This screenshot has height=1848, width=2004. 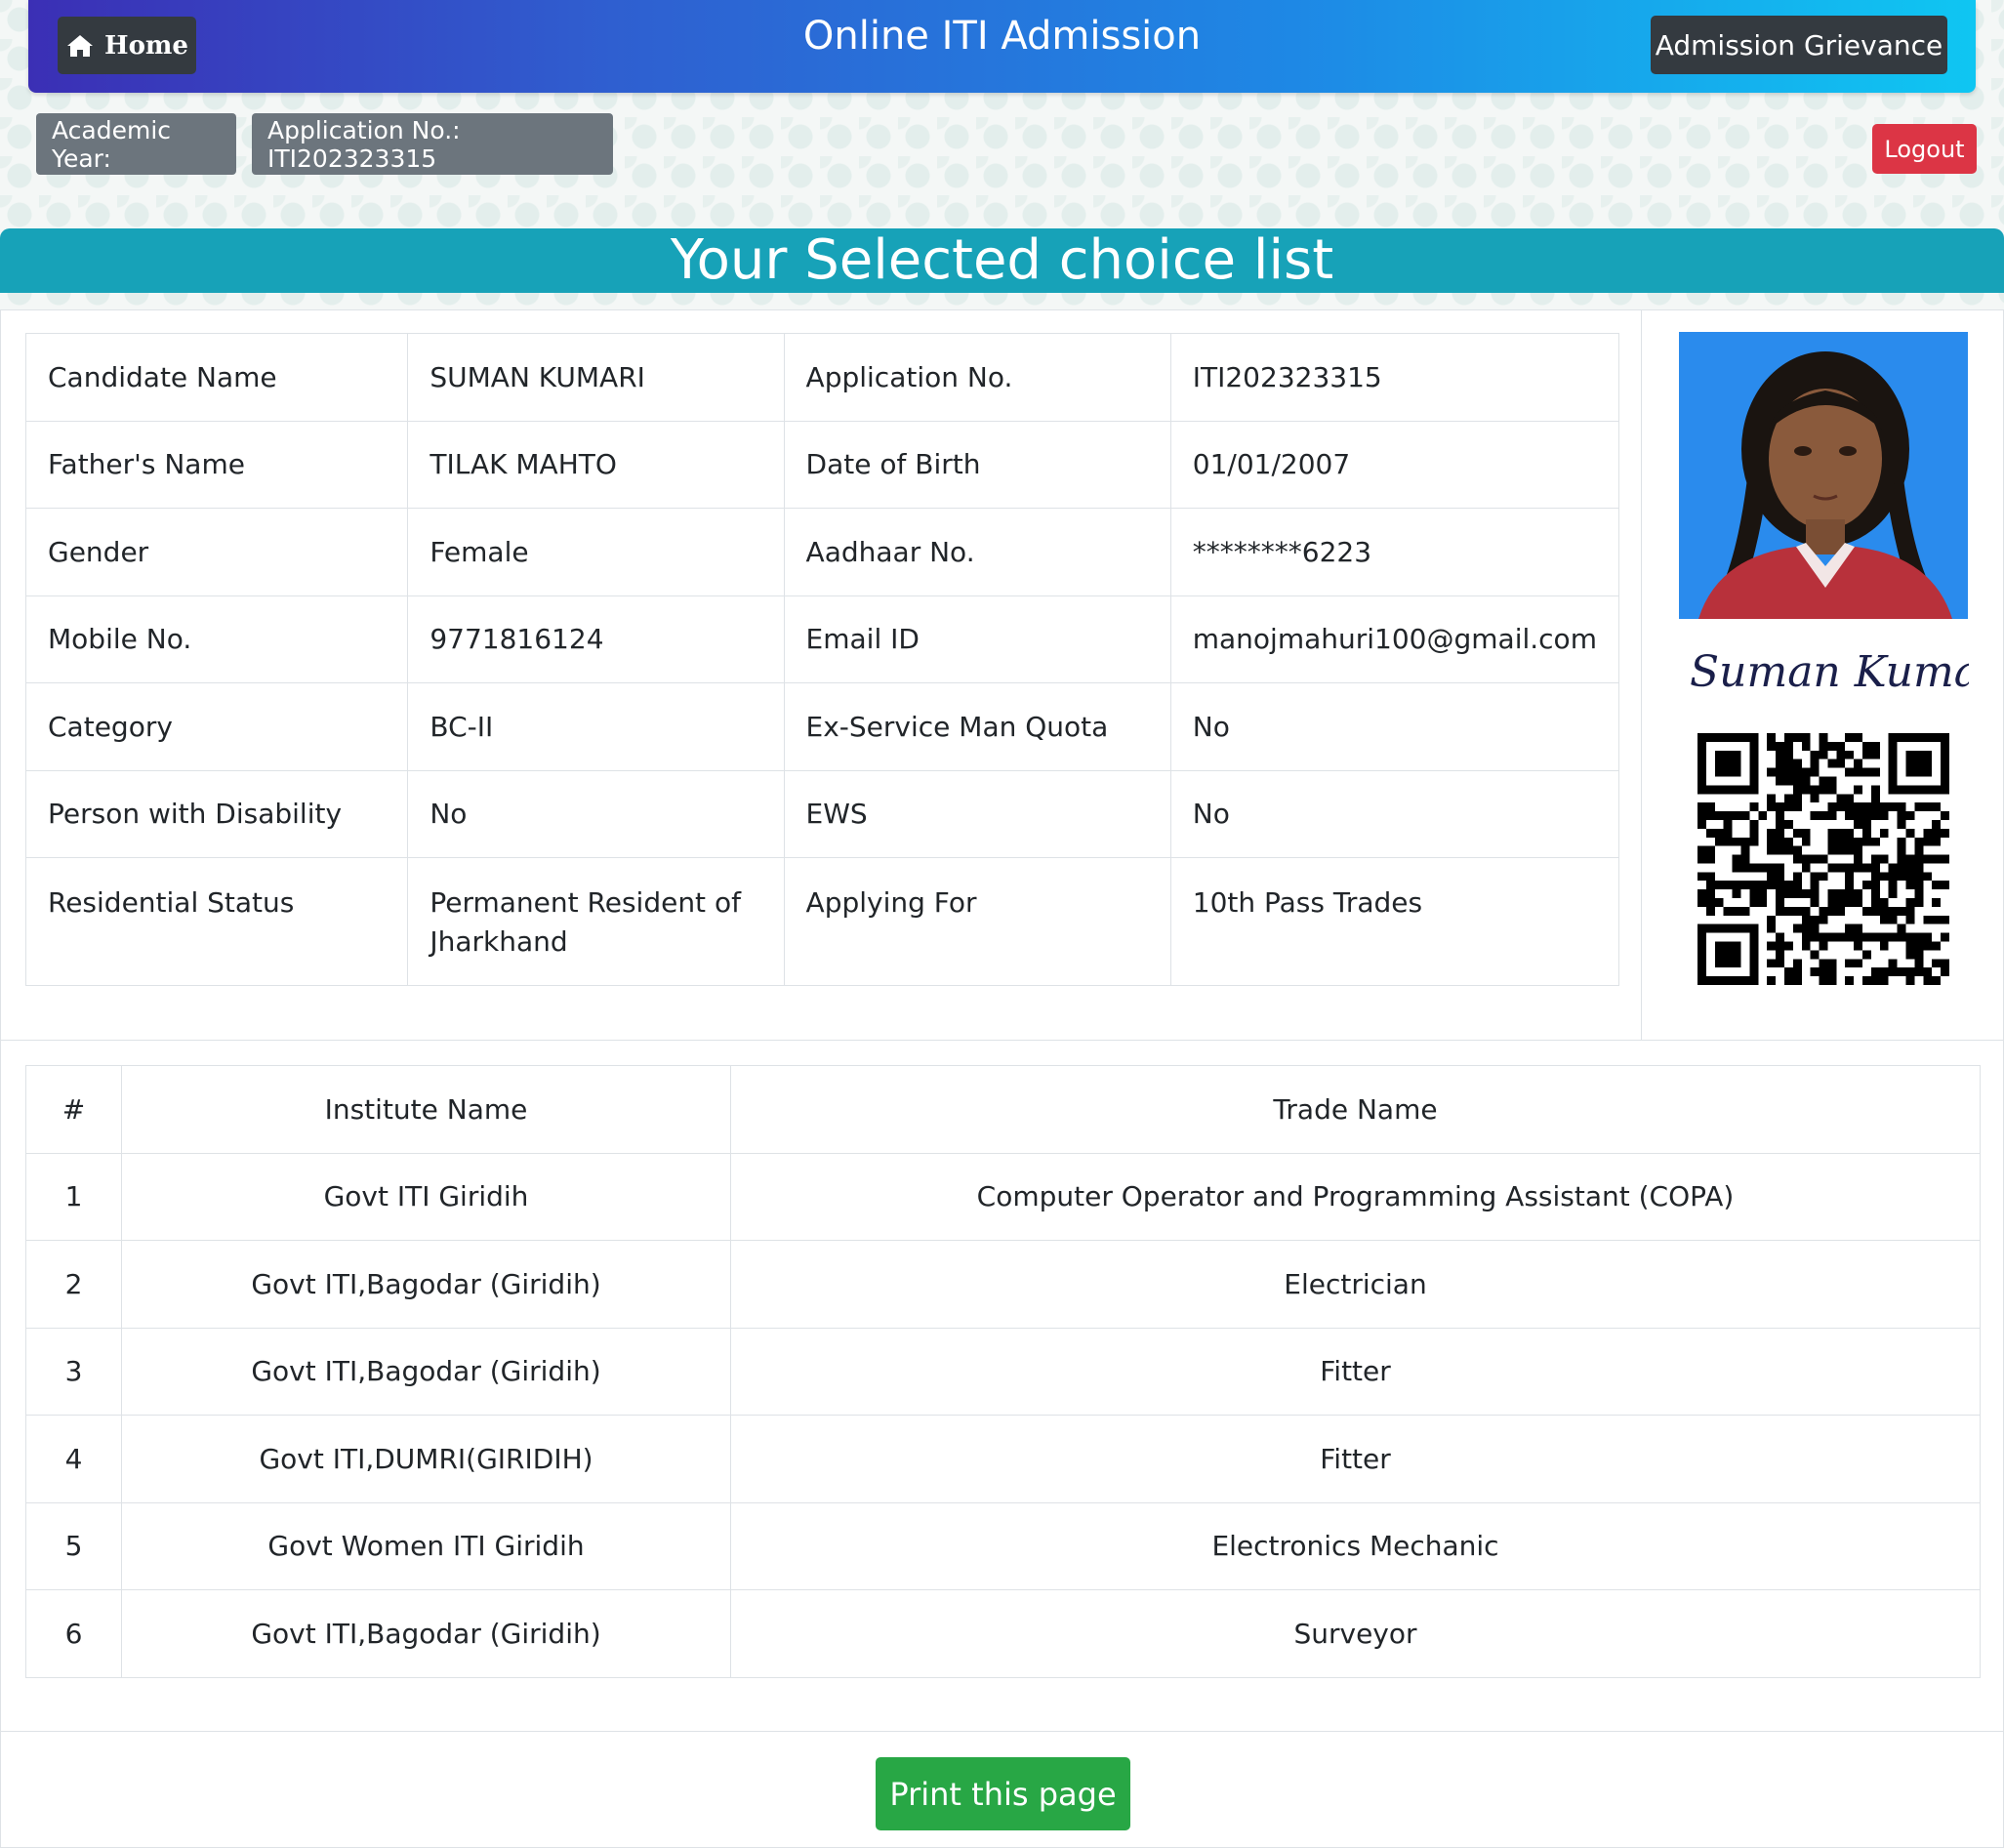 I want to click on field-label: Application No., so click(x=977, y=377).